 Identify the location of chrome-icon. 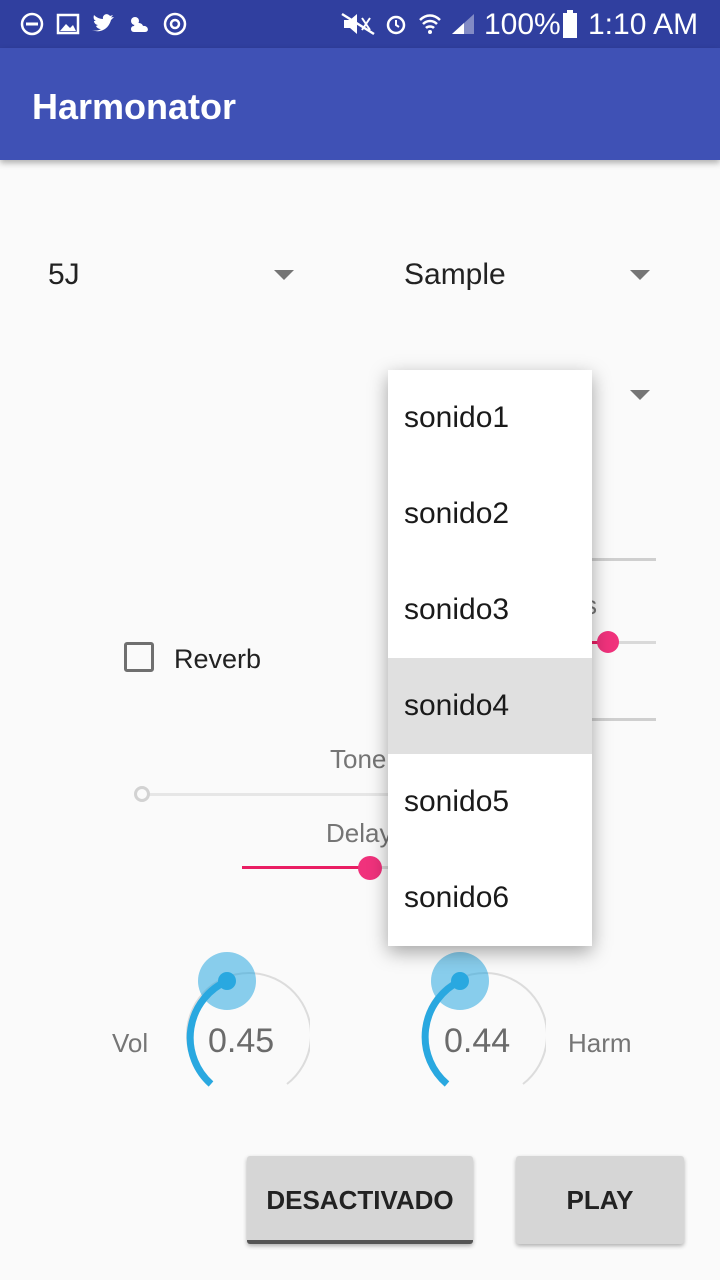
(175, 26).